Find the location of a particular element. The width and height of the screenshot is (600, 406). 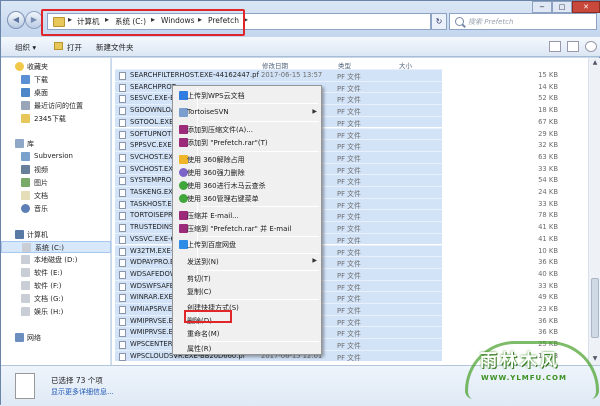

star-icon is located at coordinates (19, 66).